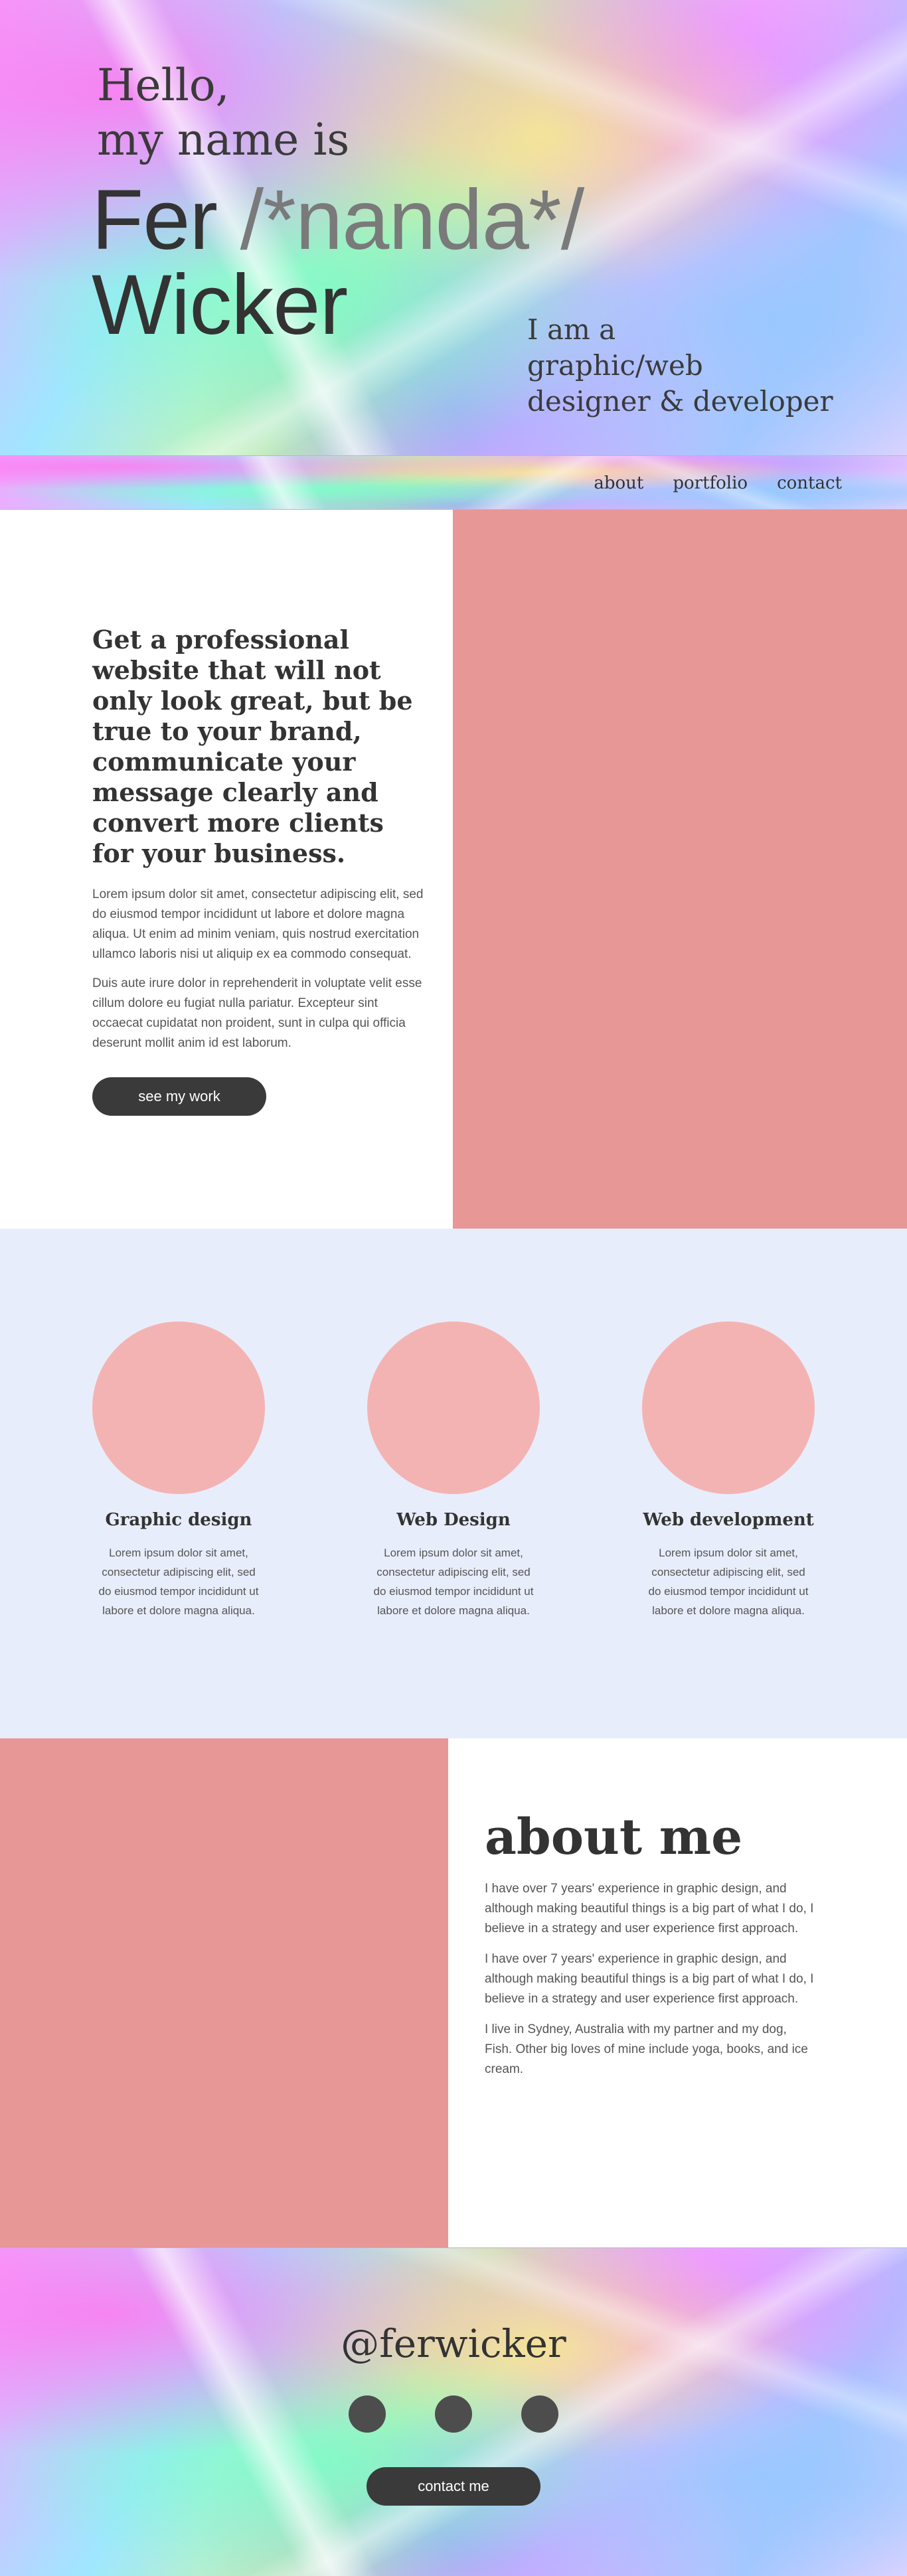  What do you see at coordinates (224, 1992) in the screenshot?
I see `about-image-placeholder` at bounding box center [224, 1992].